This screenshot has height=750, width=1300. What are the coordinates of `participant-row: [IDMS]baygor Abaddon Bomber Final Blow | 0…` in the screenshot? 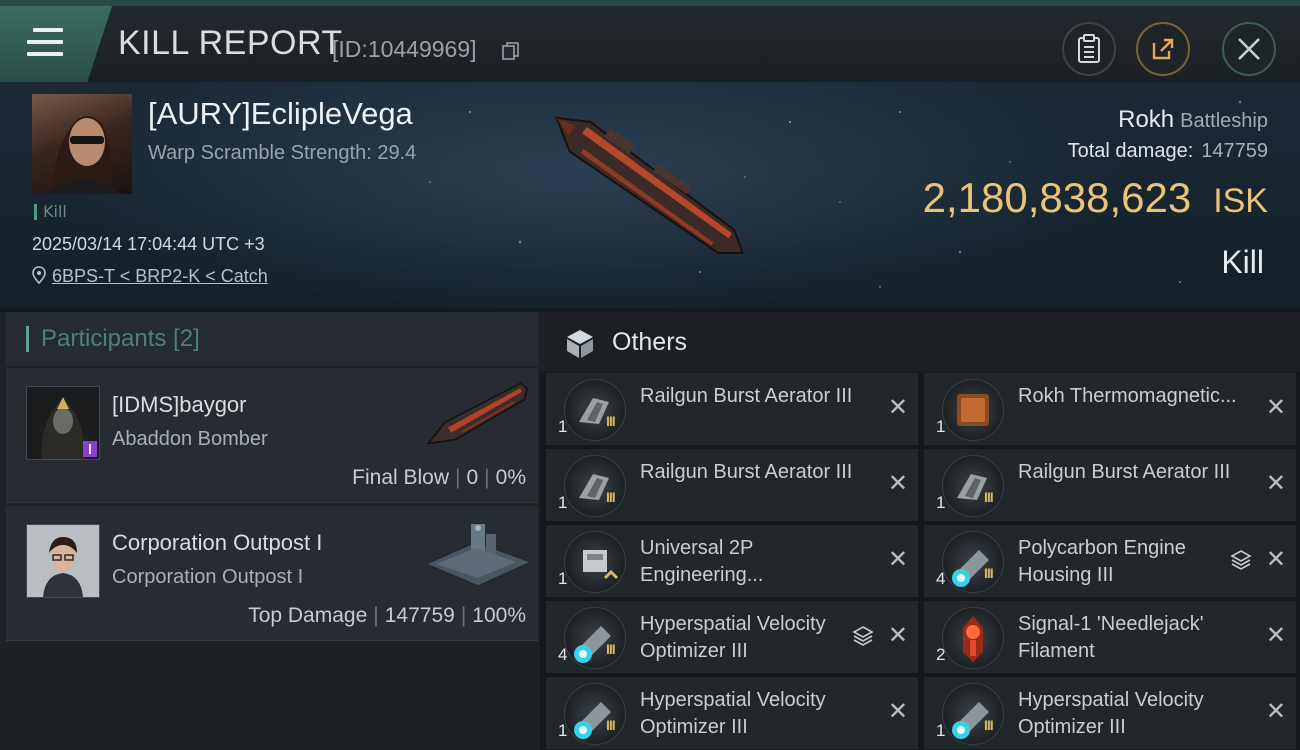 It's located at (272, 435).